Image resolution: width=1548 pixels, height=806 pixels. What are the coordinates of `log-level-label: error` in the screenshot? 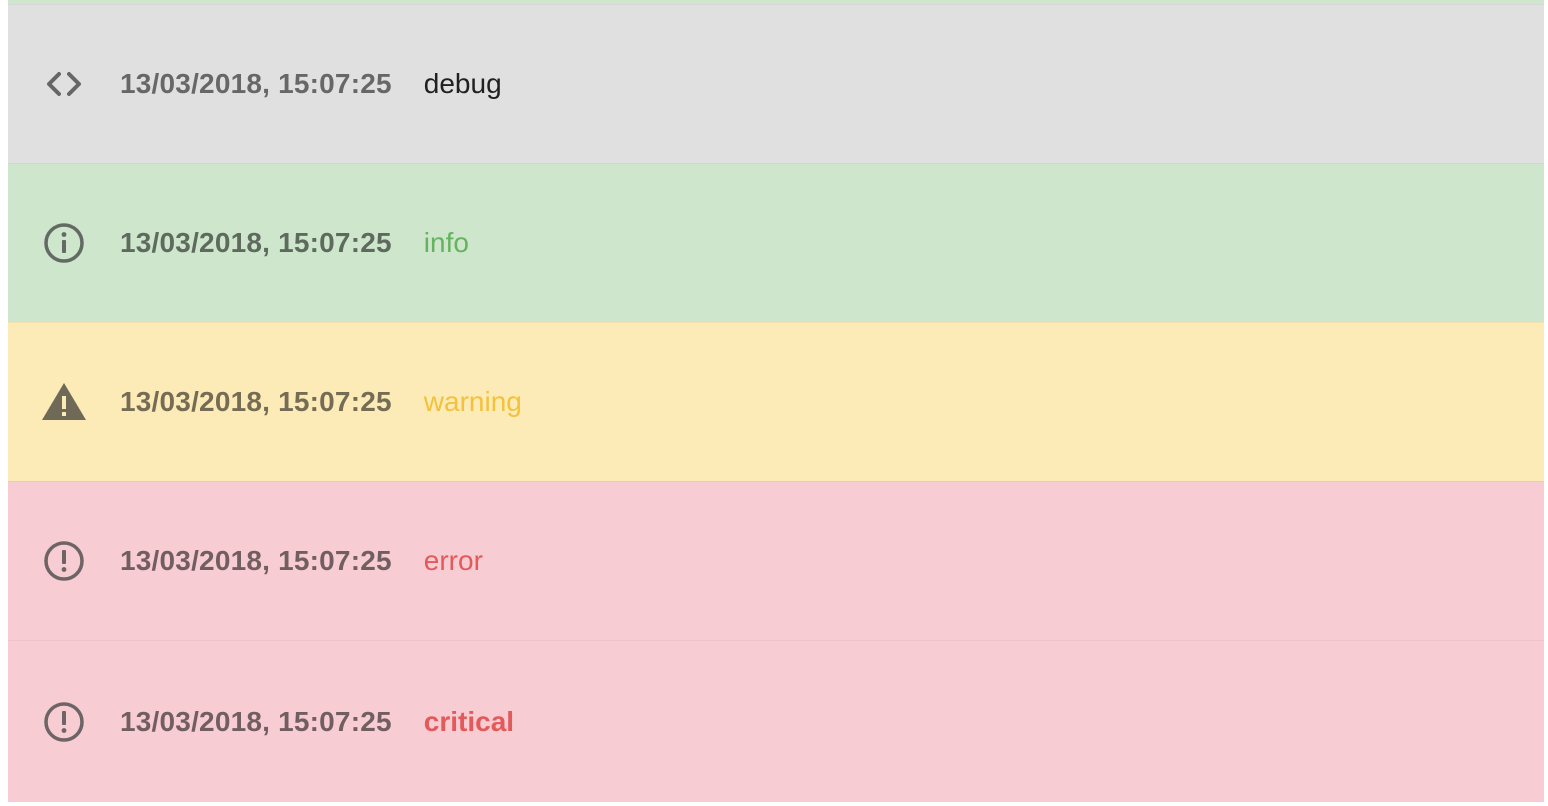 It's located at (453, 560).